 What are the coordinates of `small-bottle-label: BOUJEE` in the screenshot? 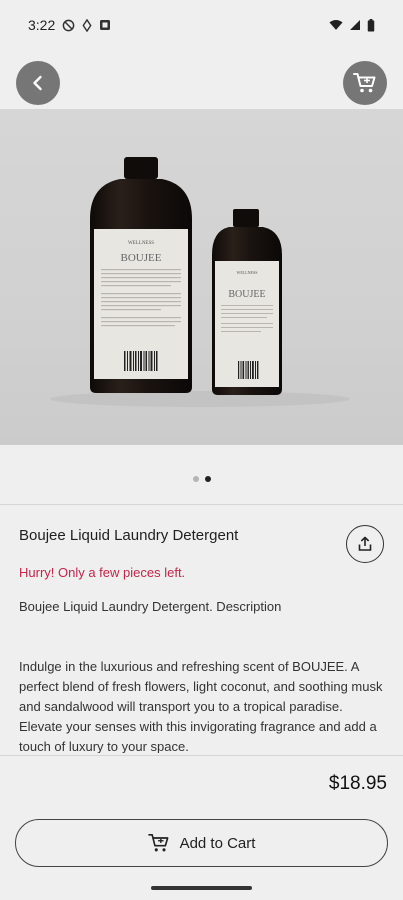 It's located at (246, 294).